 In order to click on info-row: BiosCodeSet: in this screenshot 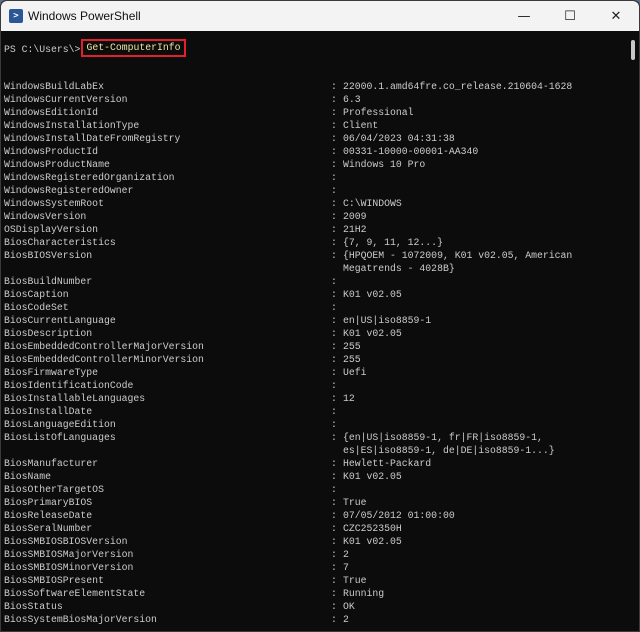, I will do `click(314, 307)`.